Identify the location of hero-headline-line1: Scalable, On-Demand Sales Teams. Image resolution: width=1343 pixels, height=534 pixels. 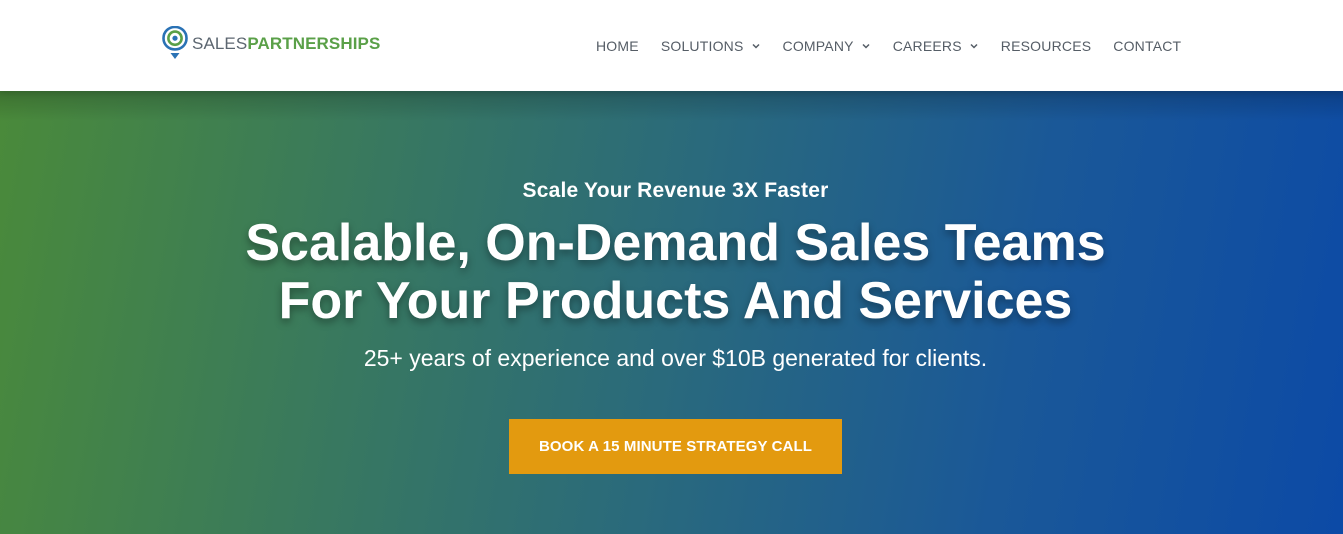
(675, 243).